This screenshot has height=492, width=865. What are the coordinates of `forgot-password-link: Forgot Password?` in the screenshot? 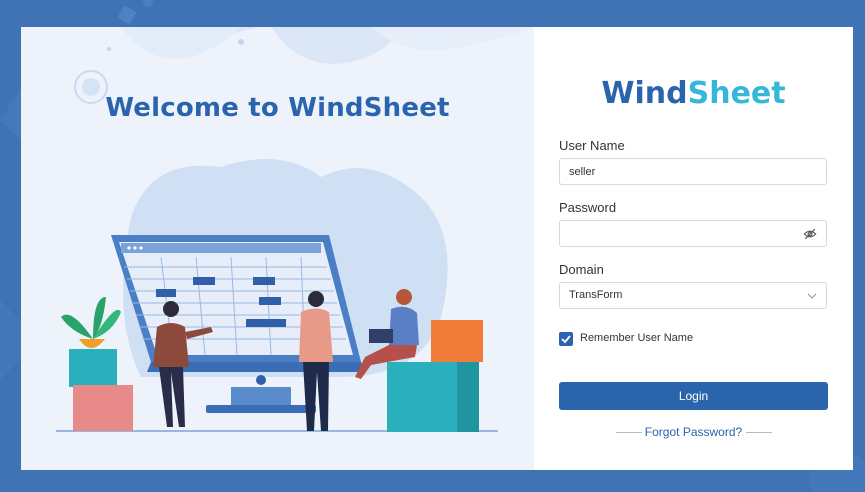 It's located at (693, 432).